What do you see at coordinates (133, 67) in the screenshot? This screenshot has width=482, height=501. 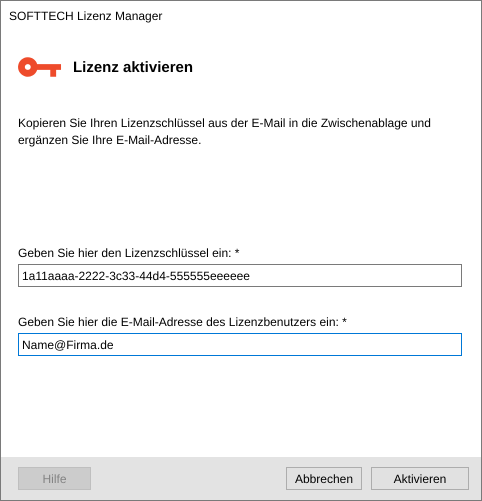 I see `dialog-heading: Lizenz aktivieren` at bounding box center [133, 67].